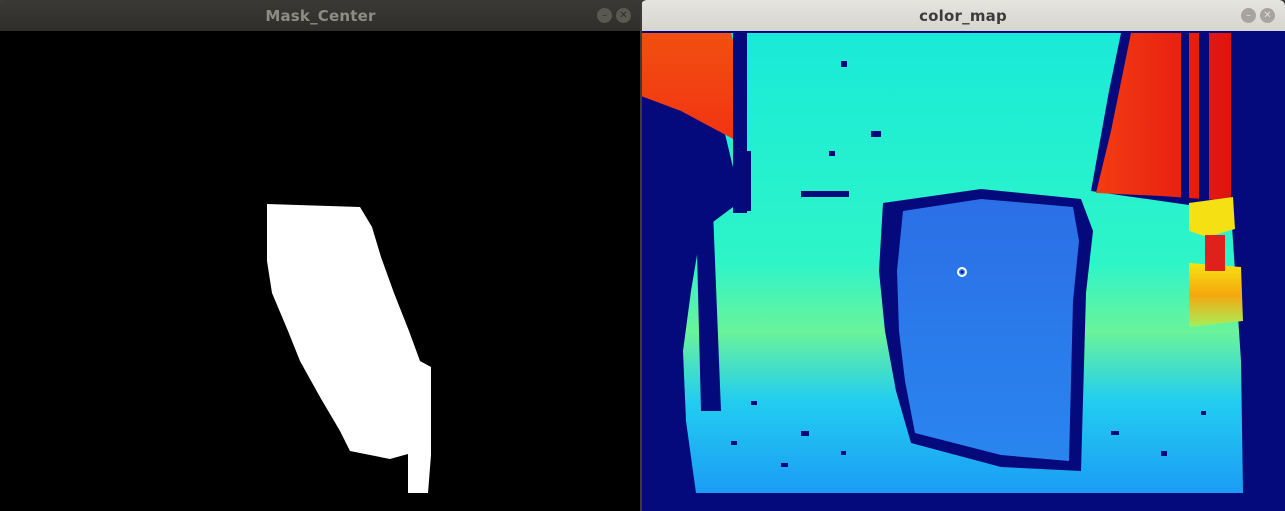 The image size is (1285, 511). I want to click on window-titlebar: color_map – ✕, so click(963, 15).